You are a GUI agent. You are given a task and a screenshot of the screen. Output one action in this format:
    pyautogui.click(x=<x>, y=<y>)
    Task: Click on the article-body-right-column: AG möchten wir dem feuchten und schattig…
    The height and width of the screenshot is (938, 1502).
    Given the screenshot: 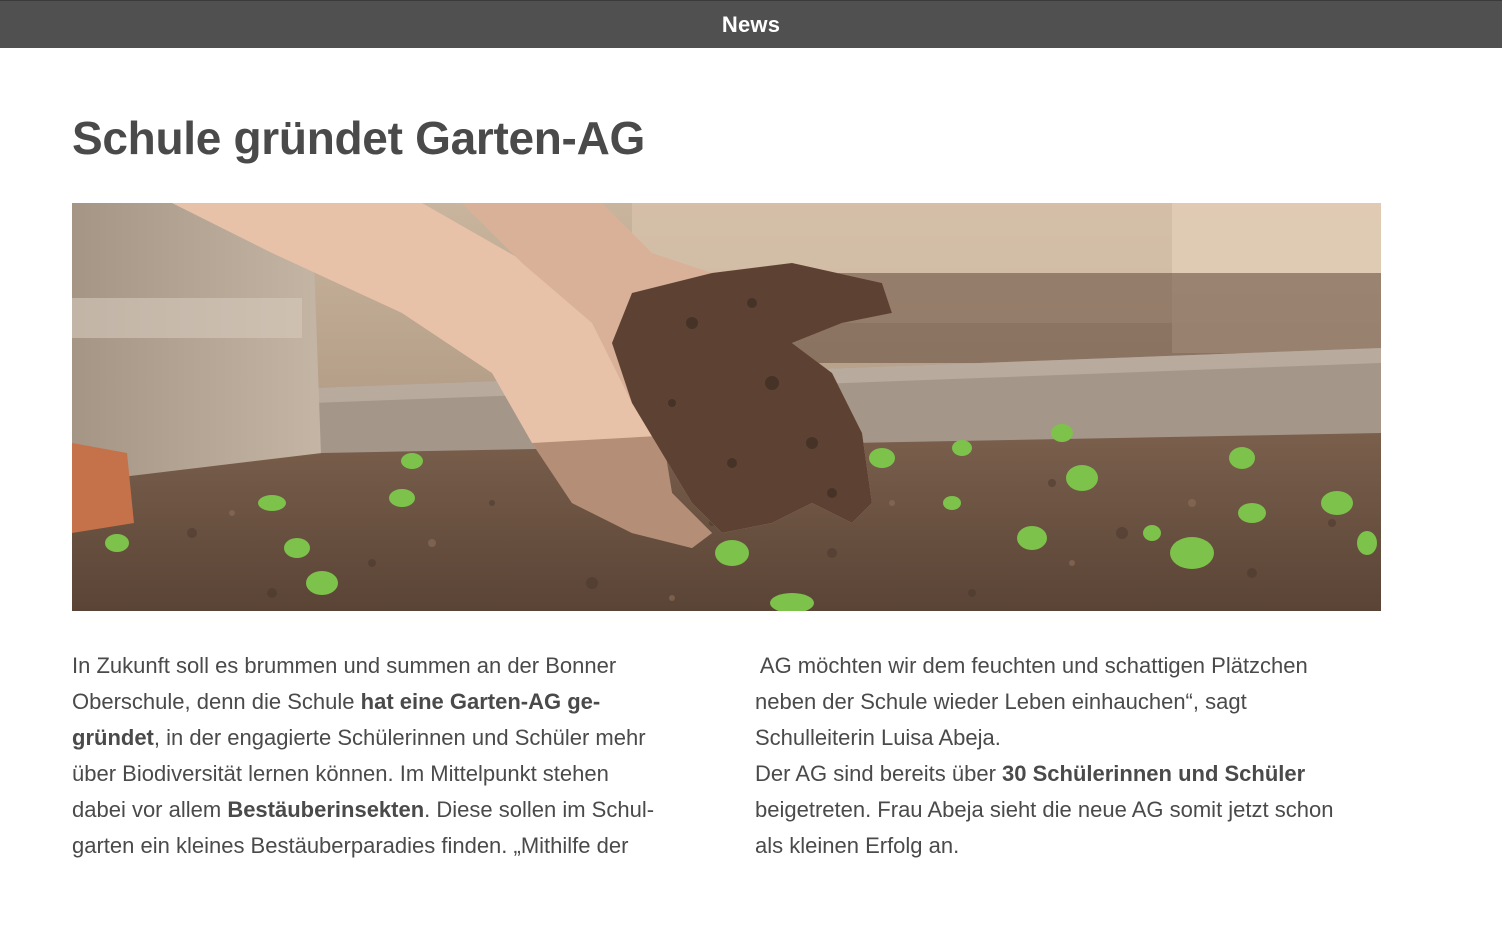 What is the action you would take?
    pyautogui.click(x=1068, y=756)
    